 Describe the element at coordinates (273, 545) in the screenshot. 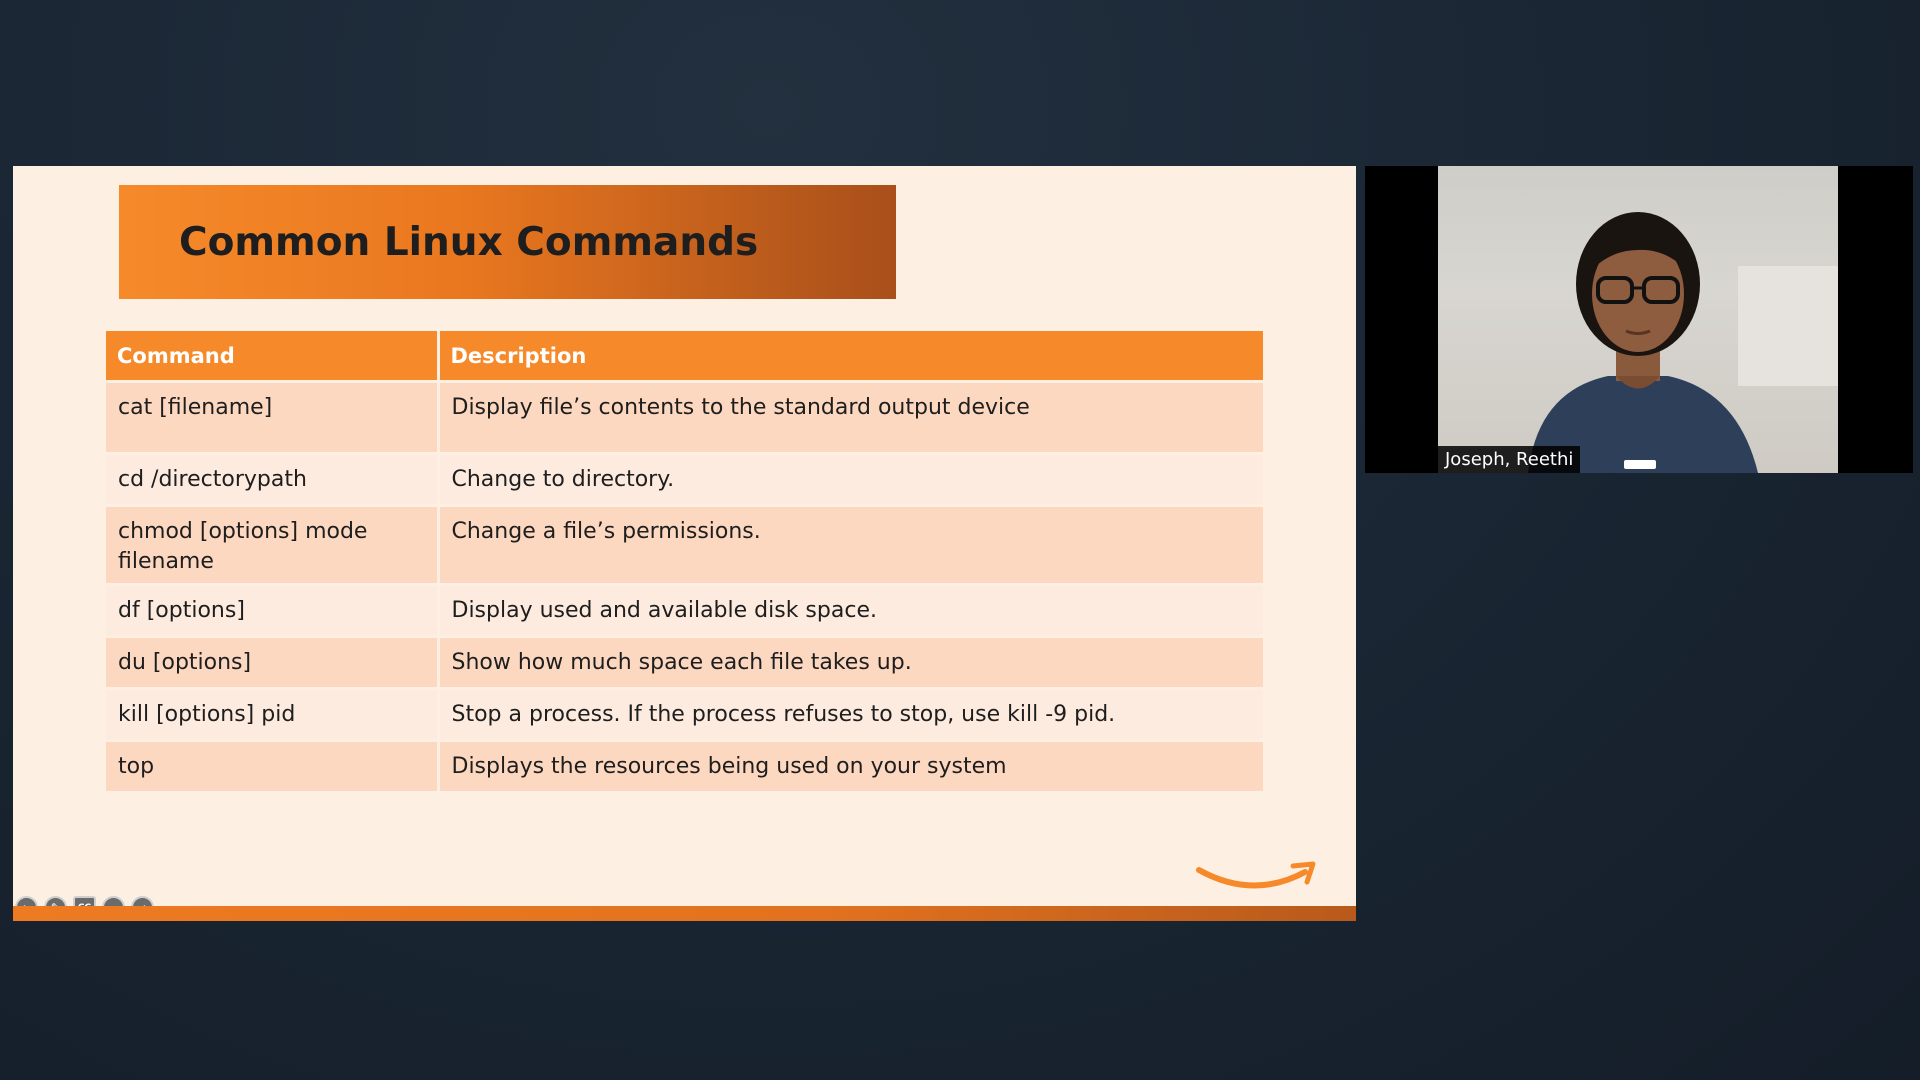

I see `command-cell: chmod [options] mode filename` at that location.